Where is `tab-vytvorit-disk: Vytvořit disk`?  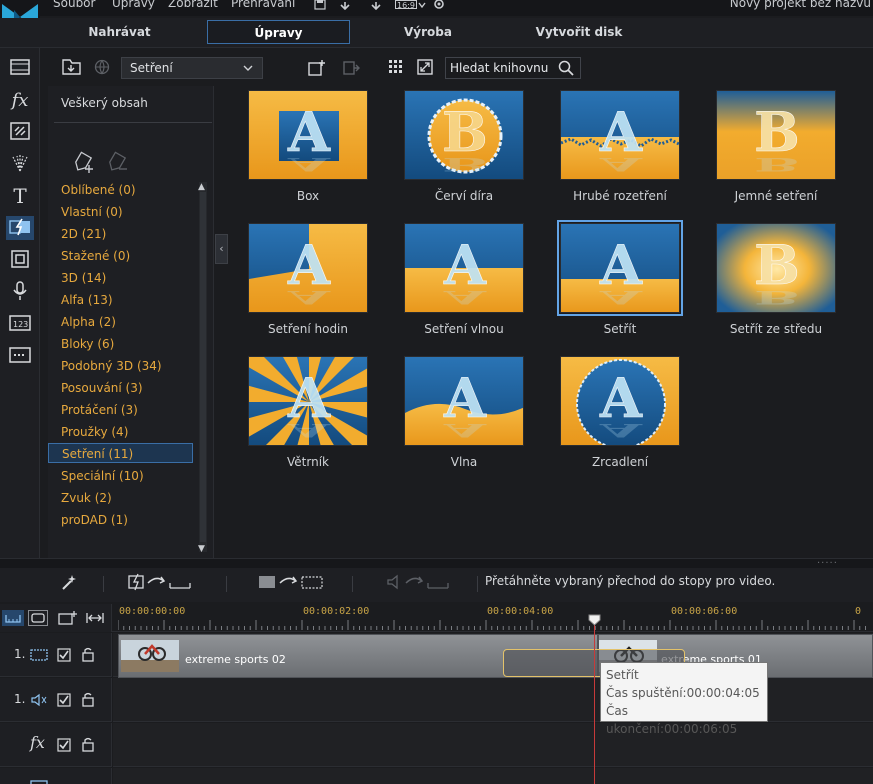
tab-vytvorit-disk: Vytvořit disk is located at coordinates (579, 32).